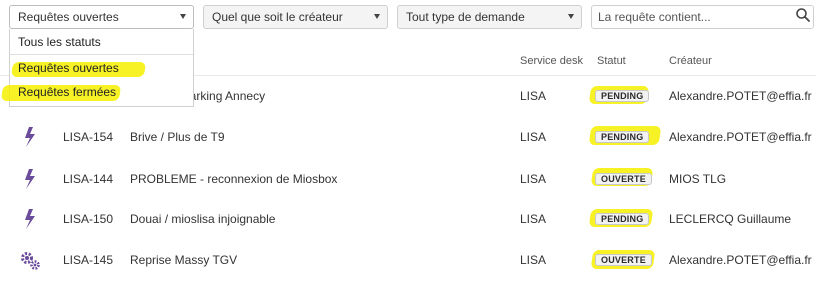  What do you see at coordinates (803, 15) in the screenshot?
I see `search-icon` at bounding box center [803, 15].